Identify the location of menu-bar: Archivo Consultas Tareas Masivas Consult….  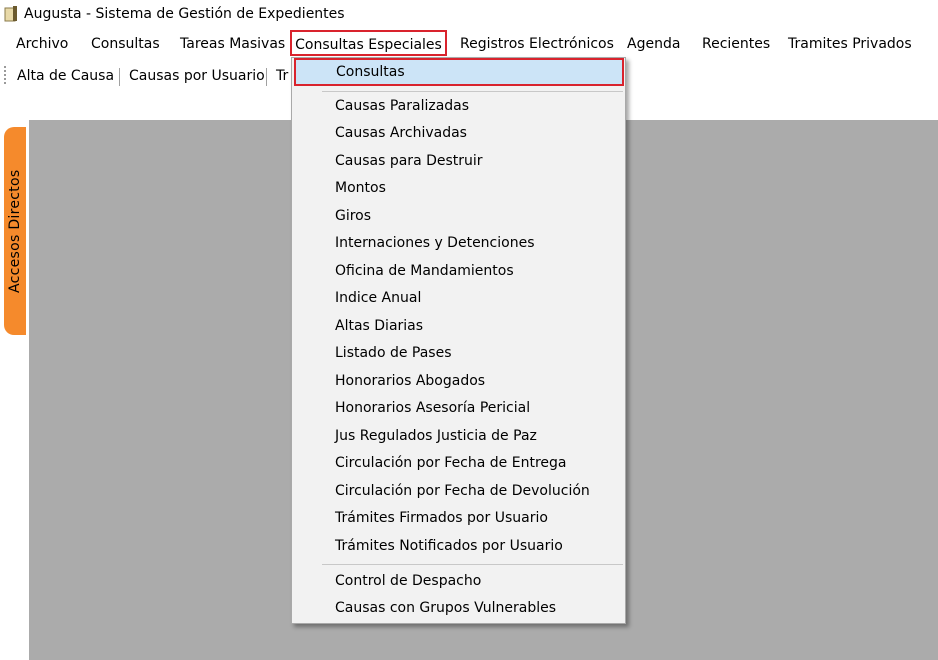
(469, 44).